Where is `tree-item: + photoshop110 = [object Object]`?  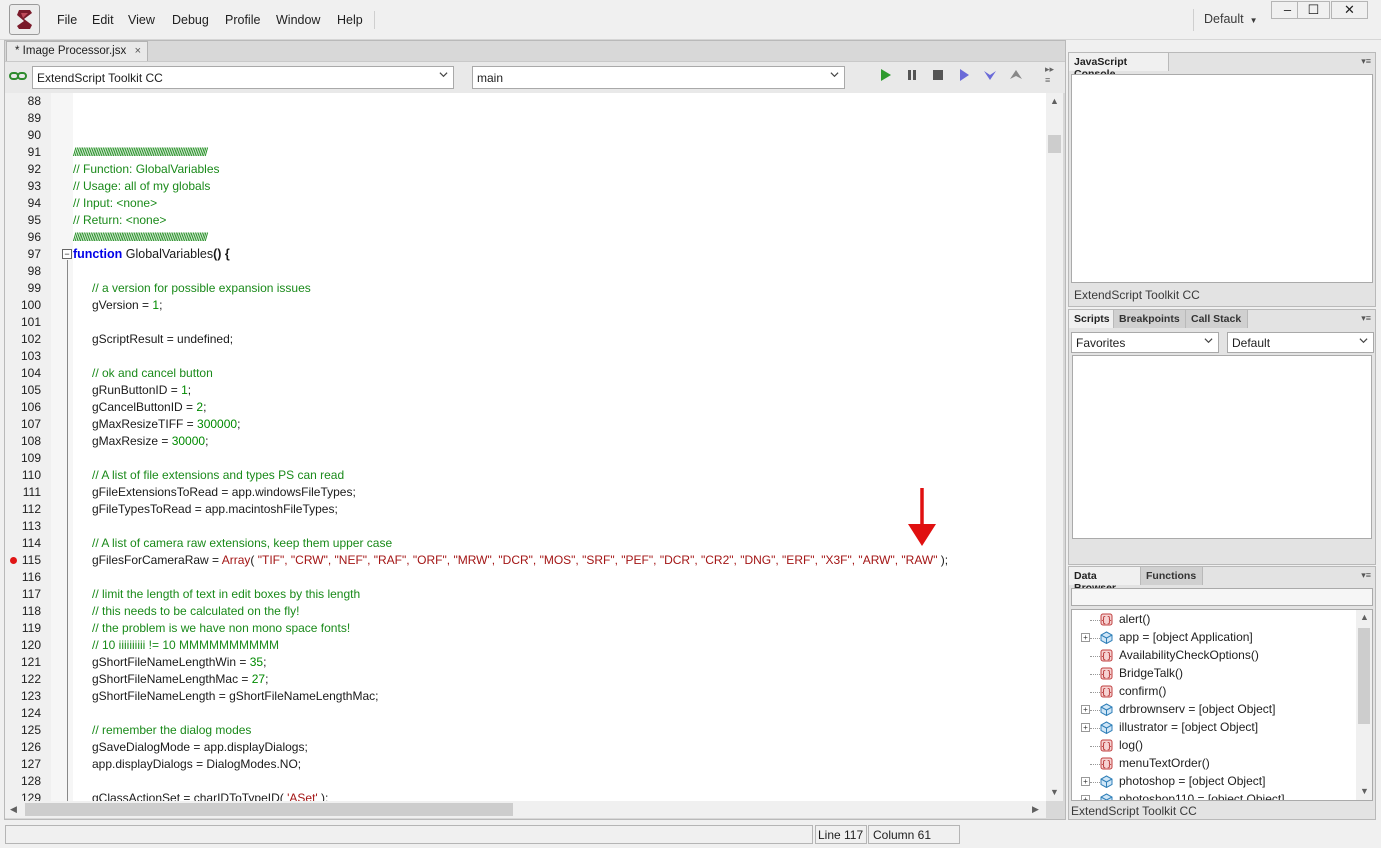 tree-item: + photoshop110 = [object Object] is located at coordinates (1212, 795).